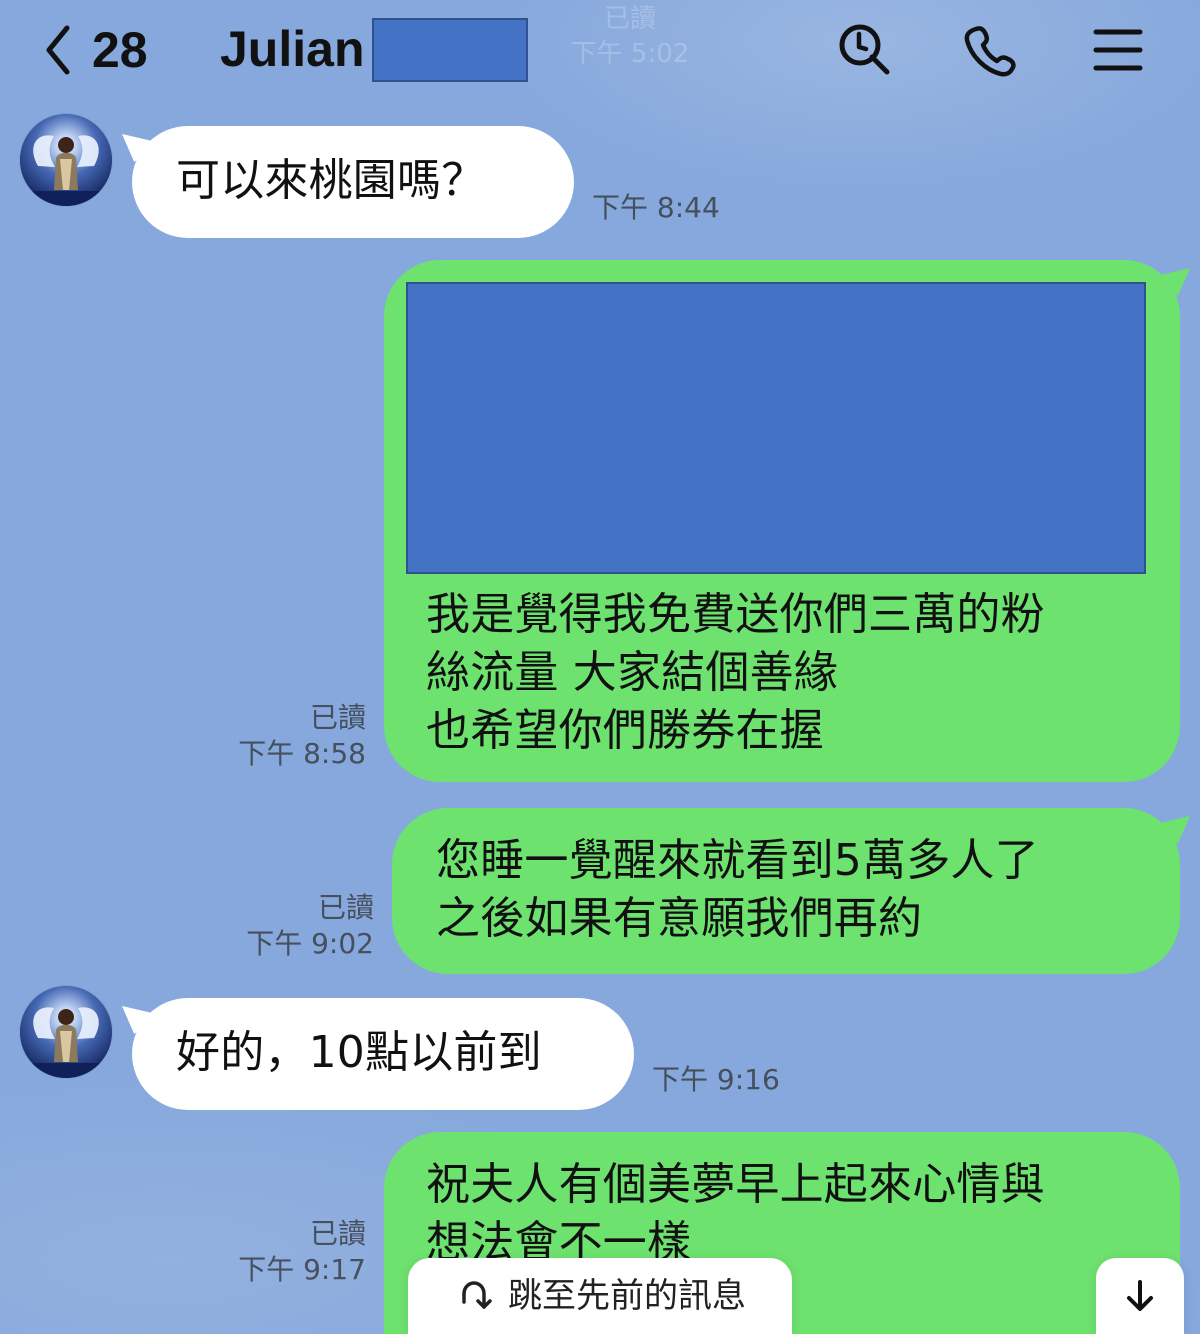 The height and width of the screenshot is (1334, 1200). I want to click on message-time: 下午 9:16, so click(716, 1079).